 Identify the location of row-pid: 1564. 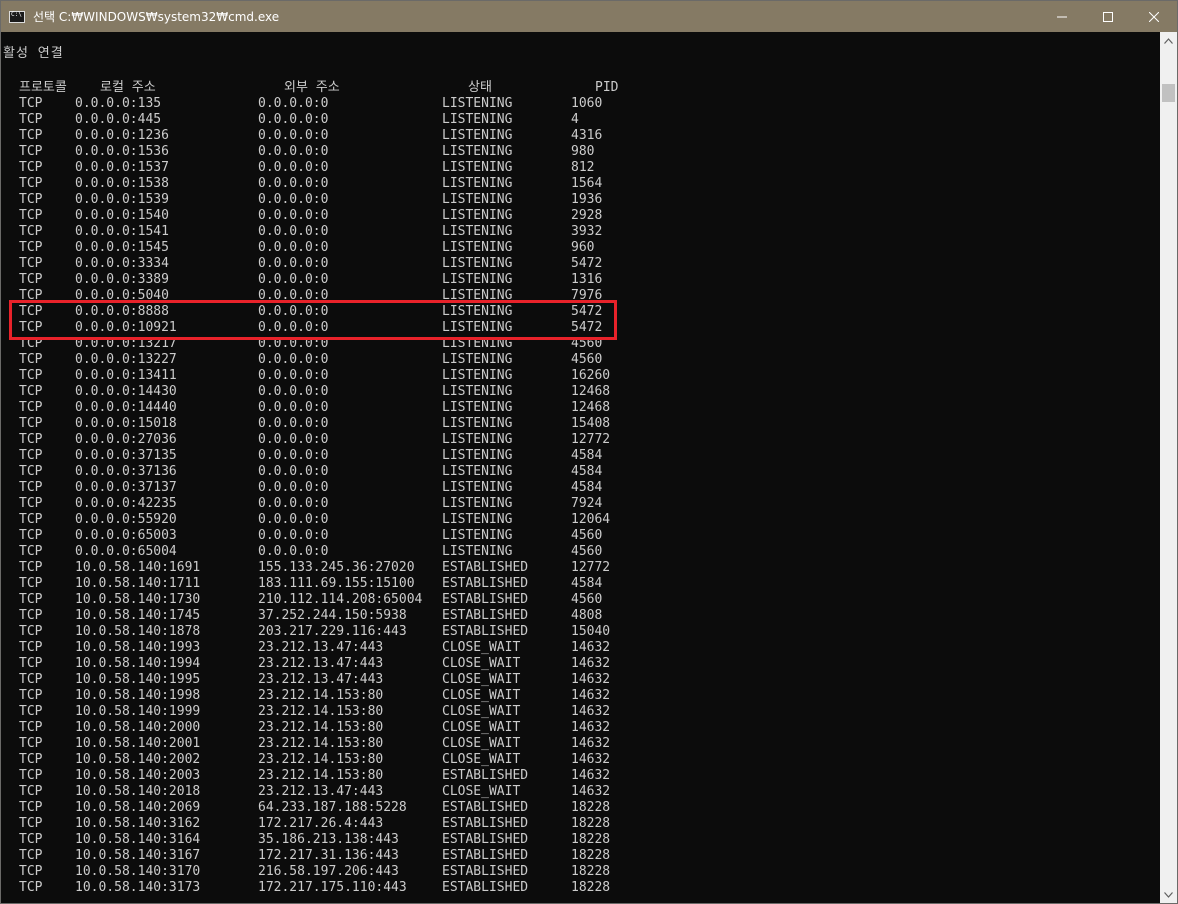
(587, 183).